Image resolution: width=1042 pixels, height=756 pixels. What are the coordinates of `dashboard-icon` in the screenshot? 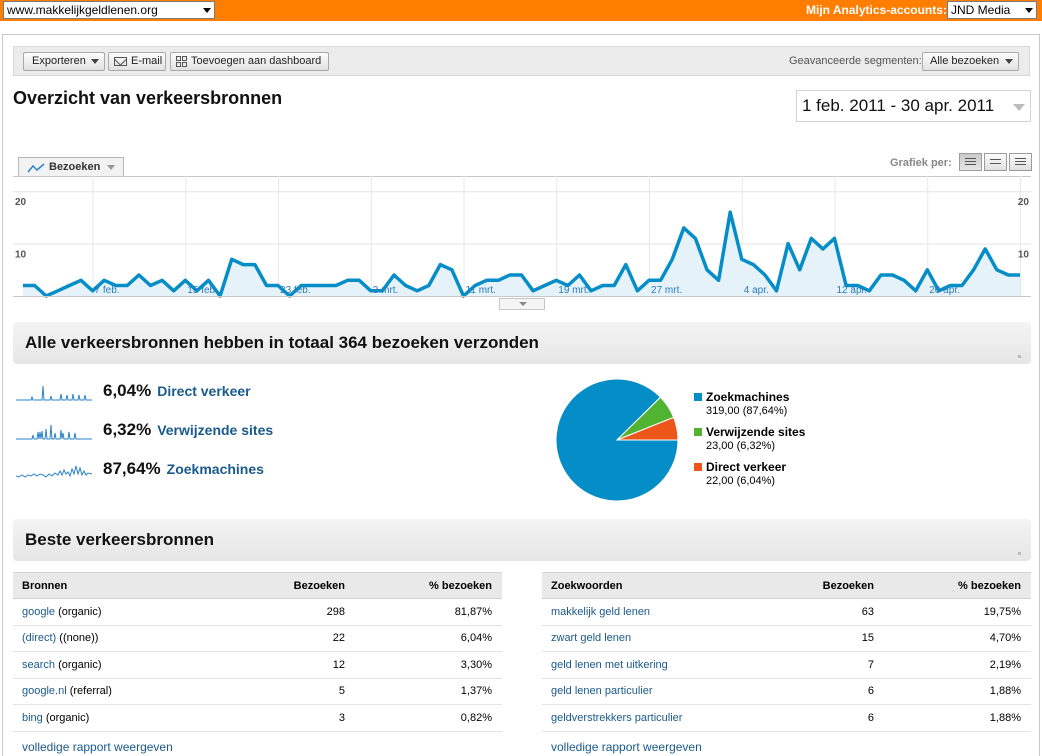 It's located at (181, 61).